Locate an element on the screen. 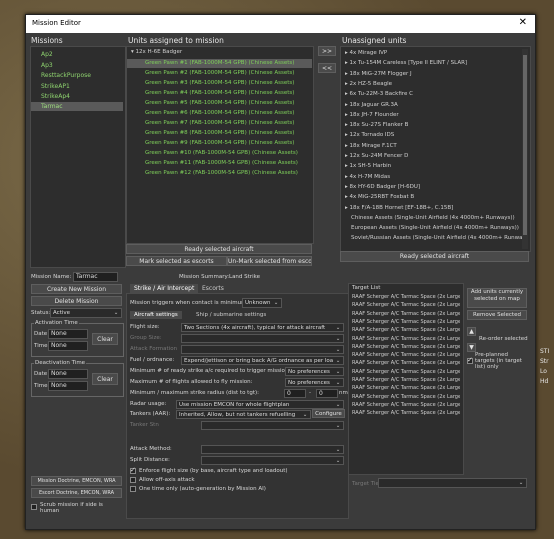  subtab-ship-settings: Ship / submarine settings is located at coordinates (231, 315).